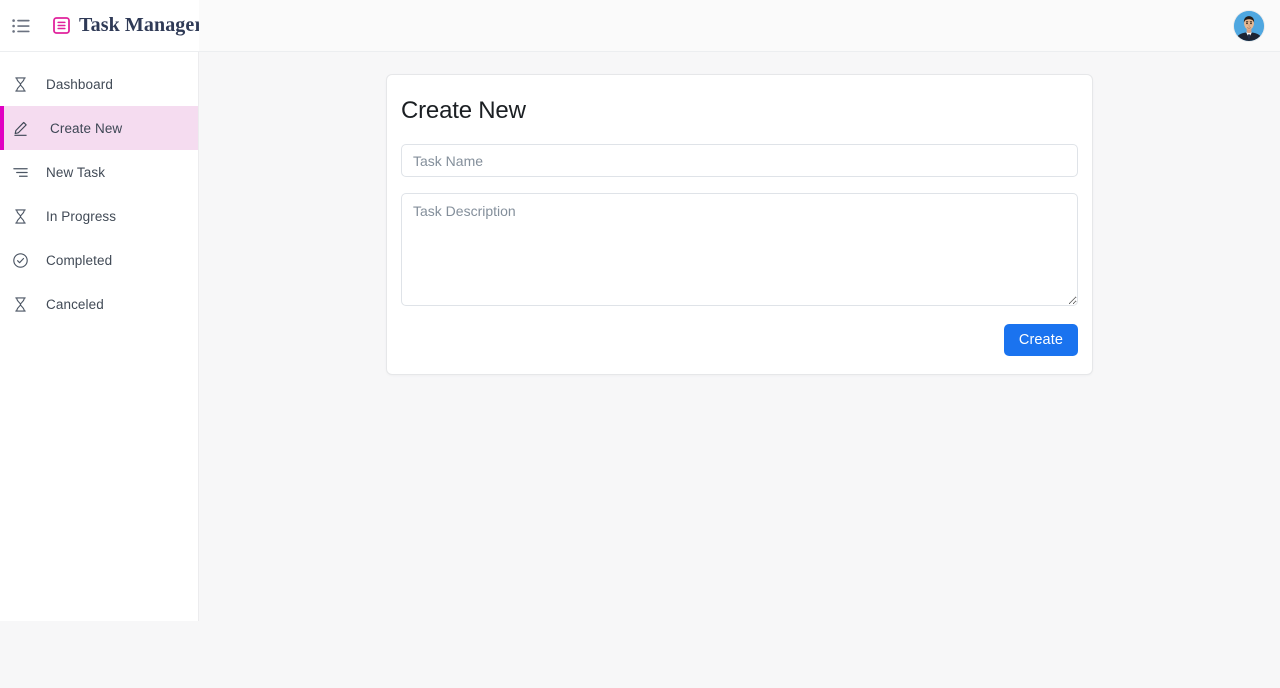 This screenshot has width=1280, height=688. I want to click on sidebar-item-create-new: Create New, so click(99, 128).